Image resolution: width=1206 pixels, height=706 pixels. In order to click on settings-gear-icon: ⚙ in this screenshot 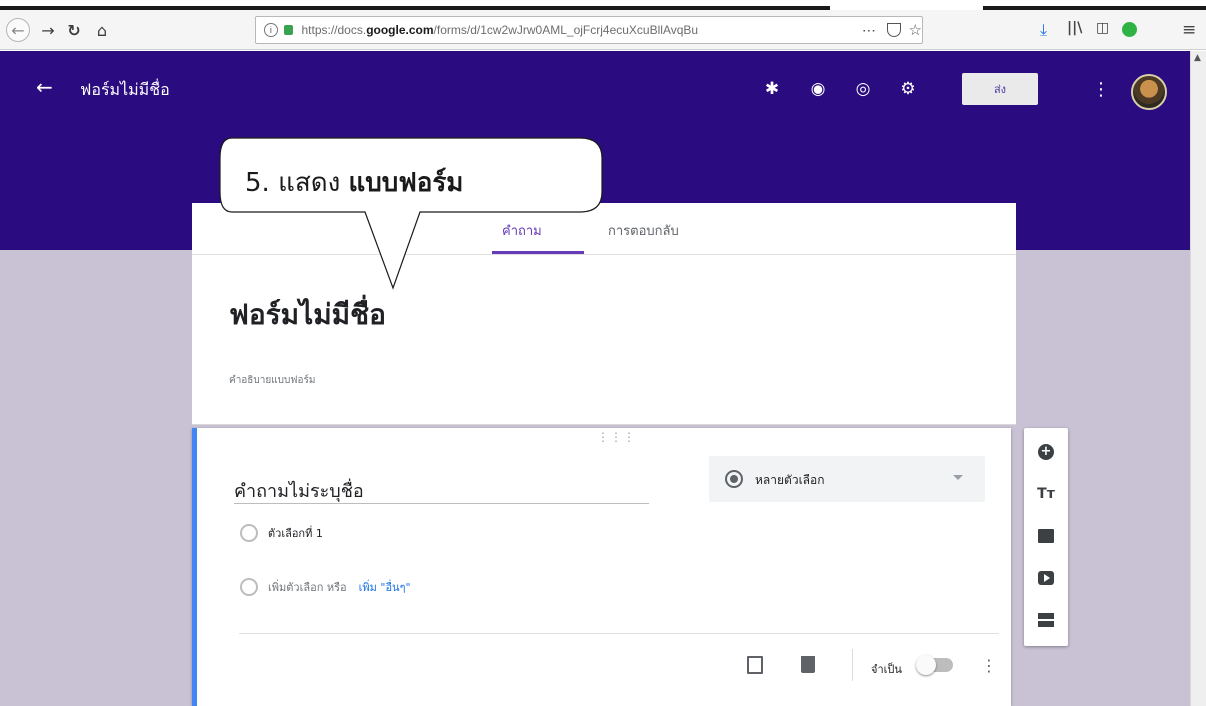, I will do `click(908, 89)`.